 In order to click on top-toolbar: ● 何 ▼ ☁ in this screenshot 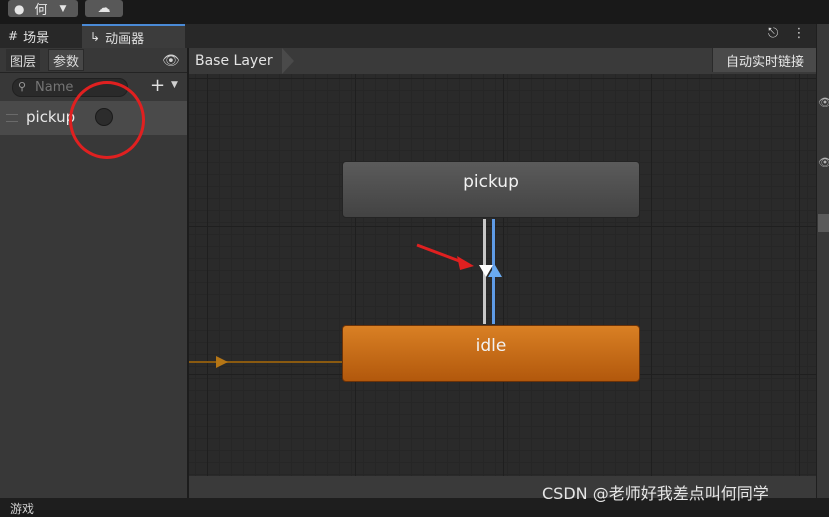, I will do `click(414, 12)`.